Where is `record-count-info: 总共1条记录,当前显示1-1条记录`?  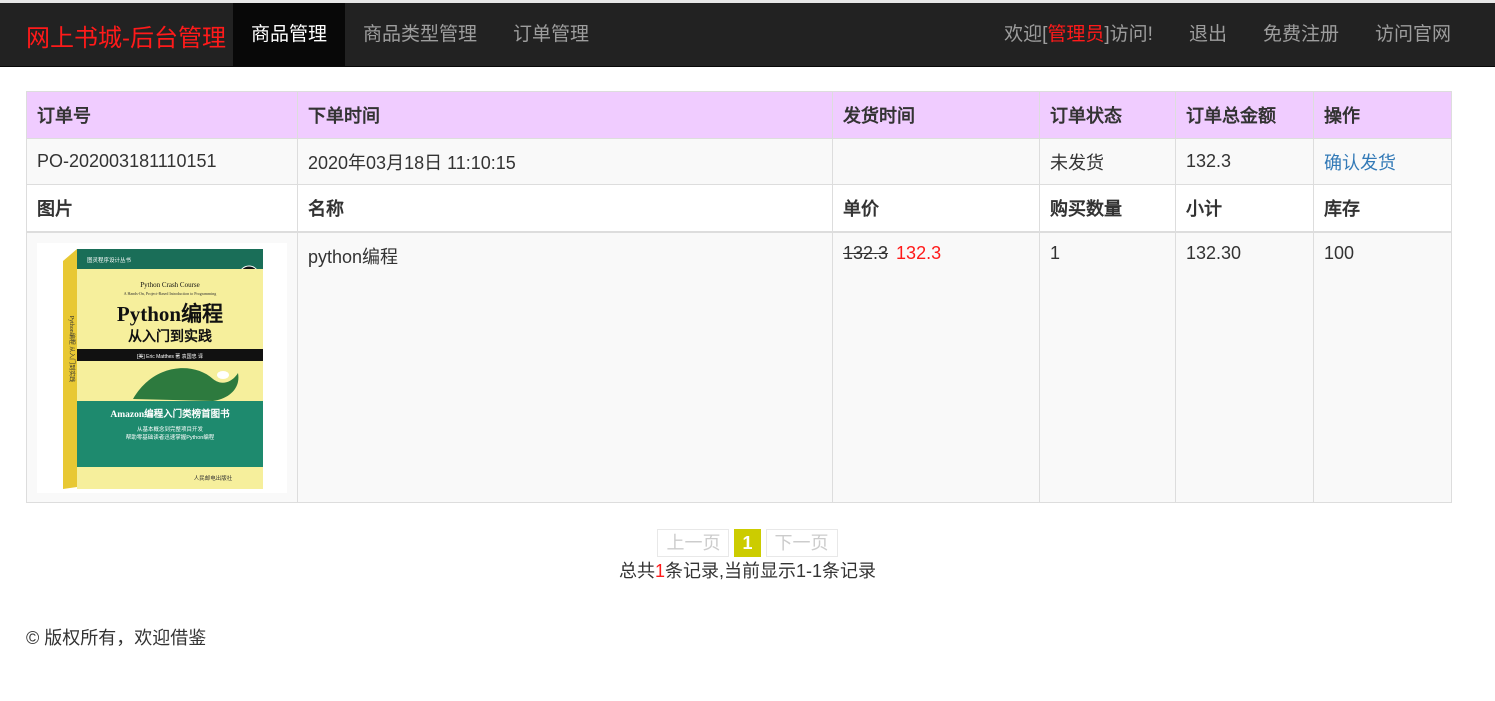 record-count-info: 总共1条记录,当前显示1-1条记录 is located at coordinates (747, 570).